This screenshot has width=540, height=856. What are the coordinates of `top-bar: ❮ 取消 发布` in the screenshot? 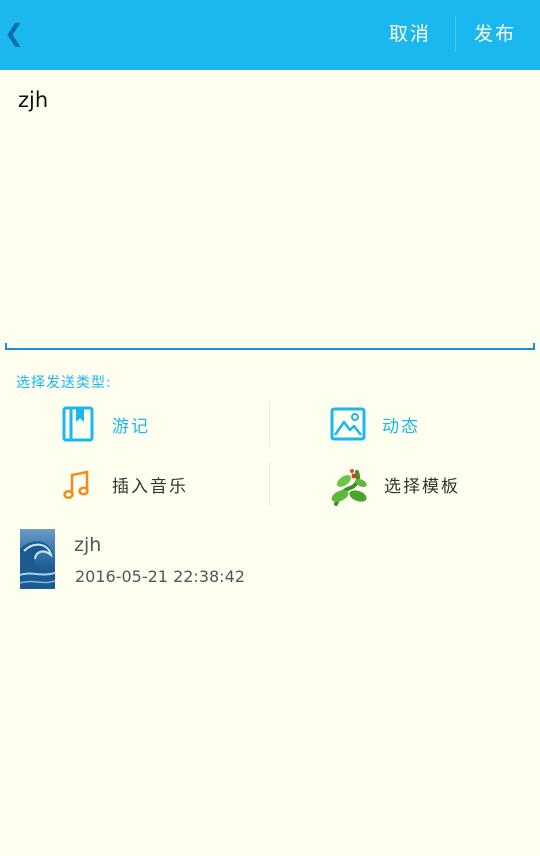 It's located at (270, 35).